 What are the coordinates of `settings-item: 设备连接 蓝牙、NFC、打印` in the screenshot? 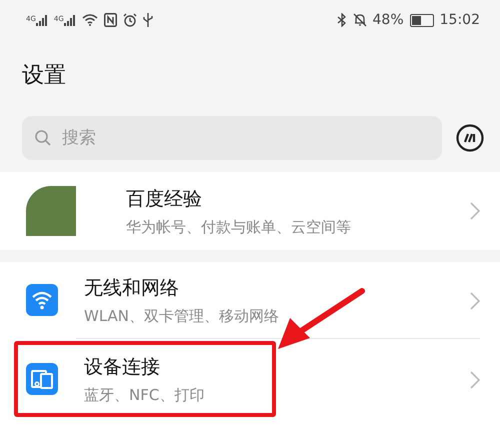 It's located at (145, 379).